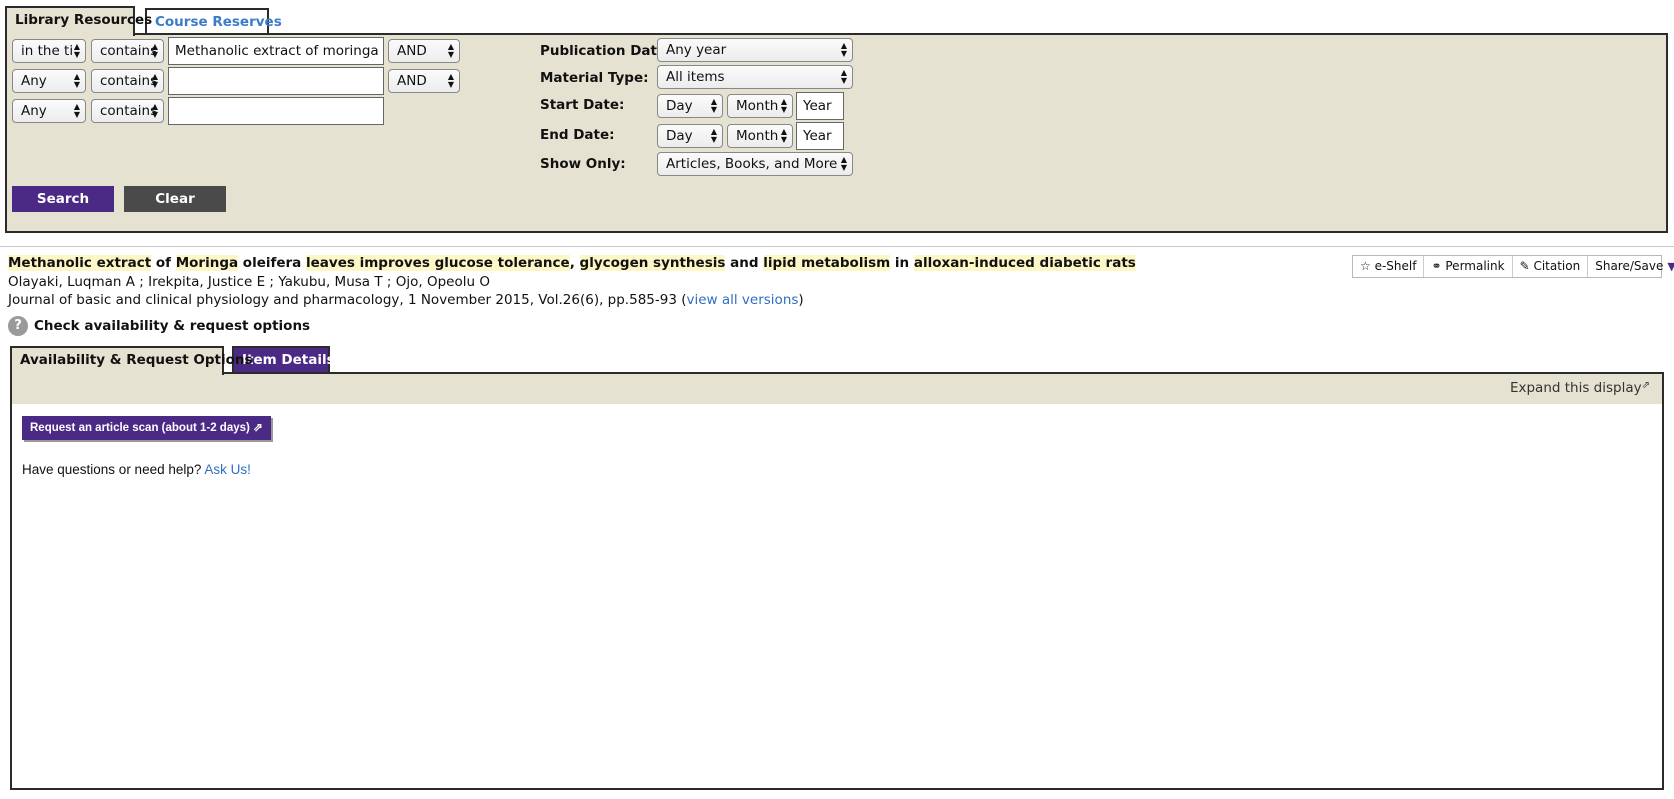 The image size is (1674, 799). I want to click on search-operator-select-2: contains ▲ ▼, so click(127, 81).